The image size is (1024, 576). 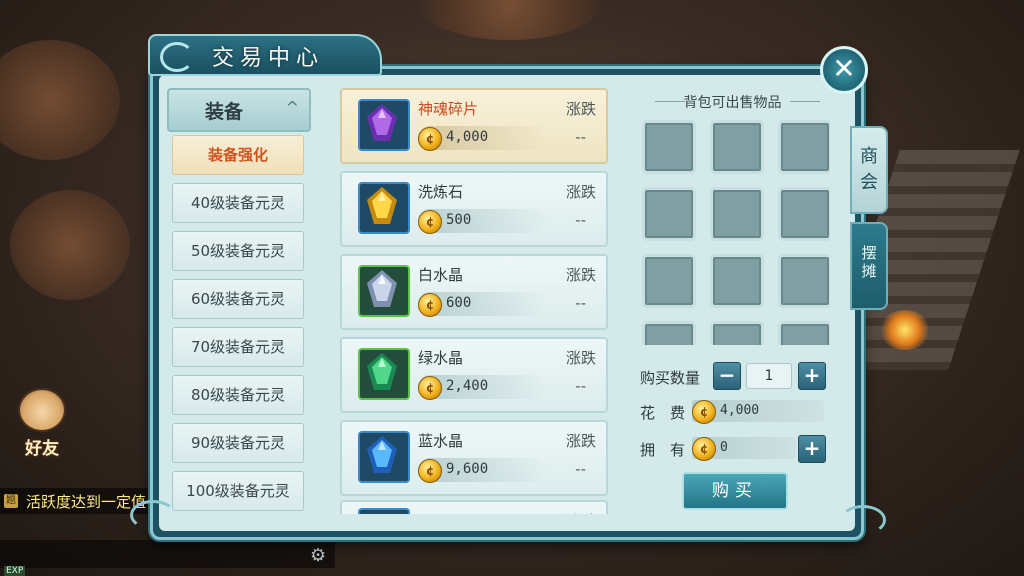 What do you see at coordinates (268, 58) in the screenshot?
I see `window-title: 交易中心` at bounding box center [268, 58].